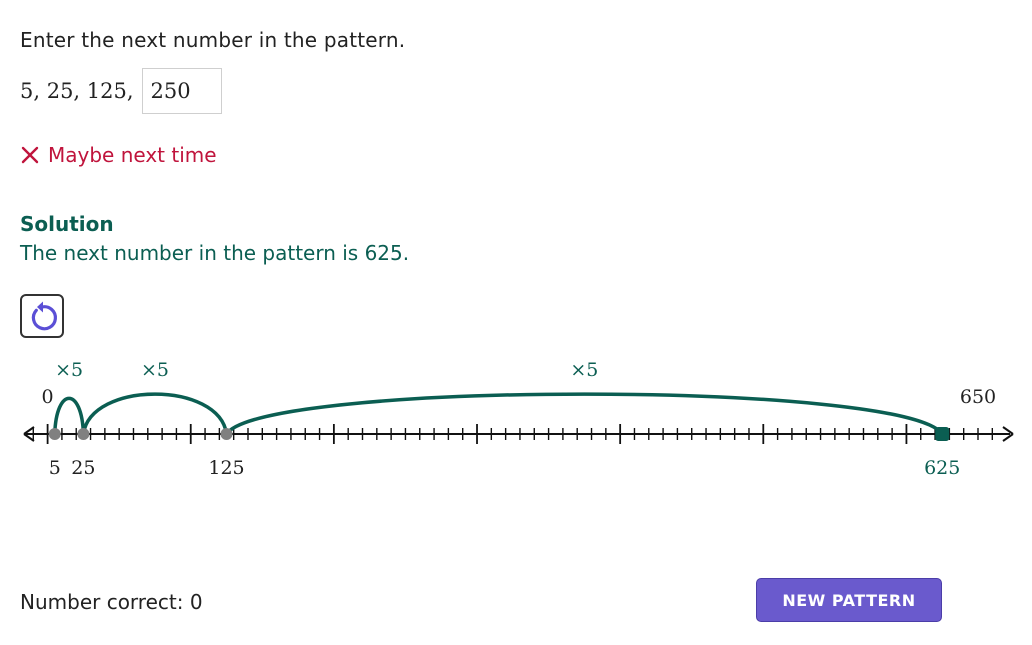 The width and height of the screenshot is (1032, 645). Describe the element at coordinates (181, 91) in the screenshot. I see `answer-input` at that location.